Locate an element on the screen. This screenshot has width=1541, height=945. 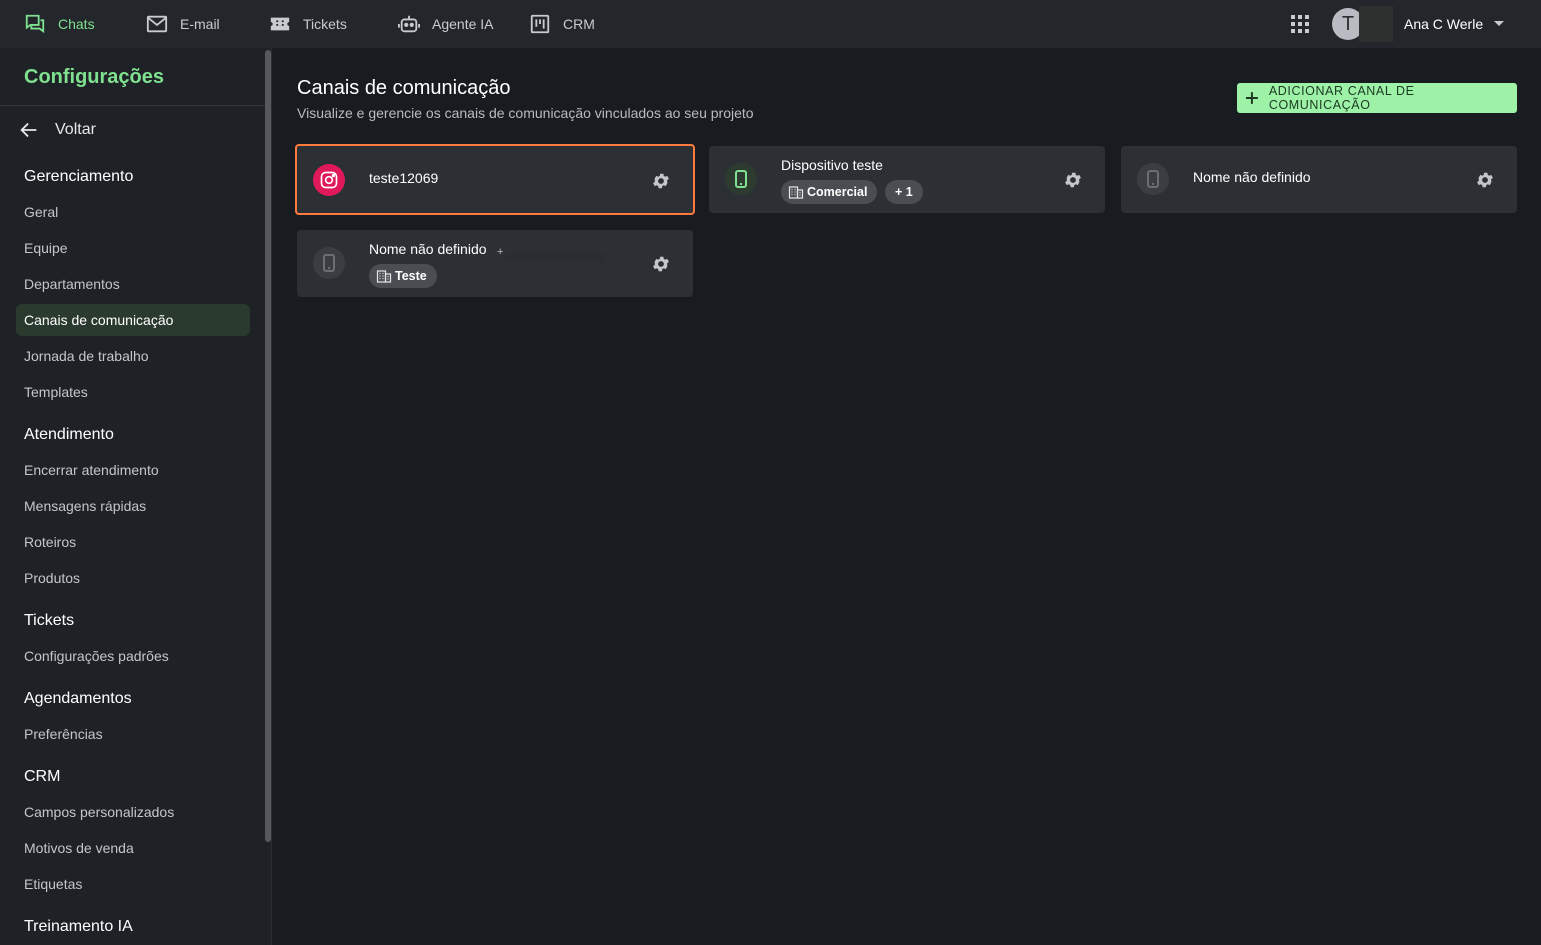
sidebar-item-etiquetas: Etiquetas is located at coordinates (133, 884).